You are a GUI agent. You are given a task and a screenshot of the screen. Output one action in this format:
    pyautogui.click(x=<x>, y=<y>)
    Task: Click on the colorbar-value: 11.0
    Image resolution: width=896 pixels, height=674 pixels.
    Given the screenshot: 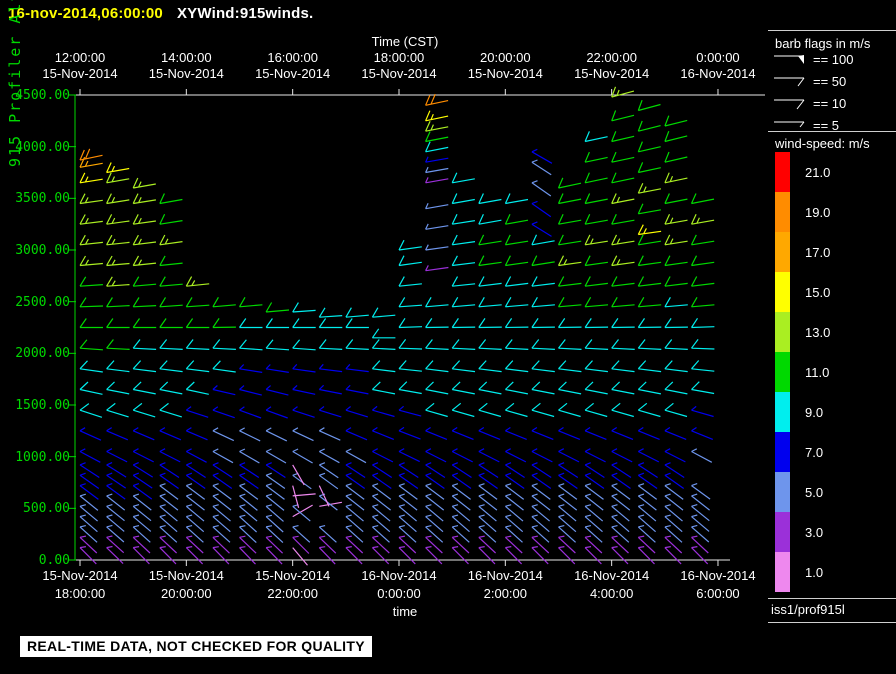 What is the action you would take?
    pyautogui.click(x=817, y=372)
    